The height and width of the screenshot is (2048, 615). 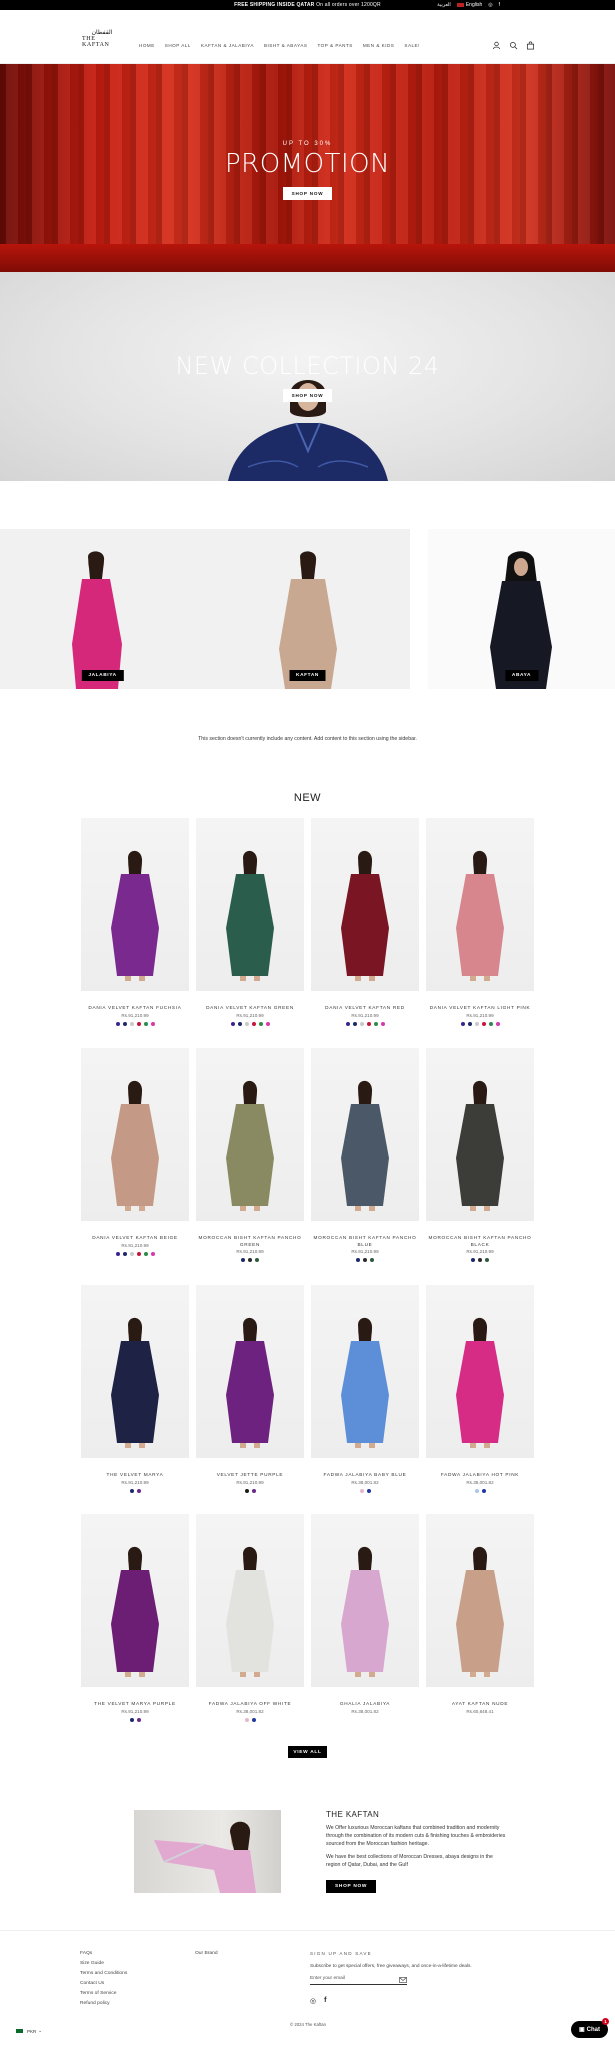 I want to click on product-name: THE VELVET MARYA, so click(x=135, y=1475).